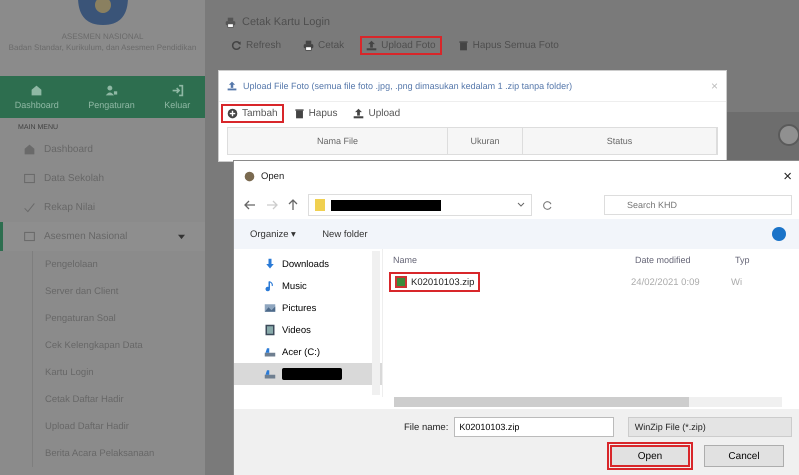 The image size is (799, 475). Describe the element at coordinates (270, 308) in the screenshot. I see `pictures-icon` at that location.